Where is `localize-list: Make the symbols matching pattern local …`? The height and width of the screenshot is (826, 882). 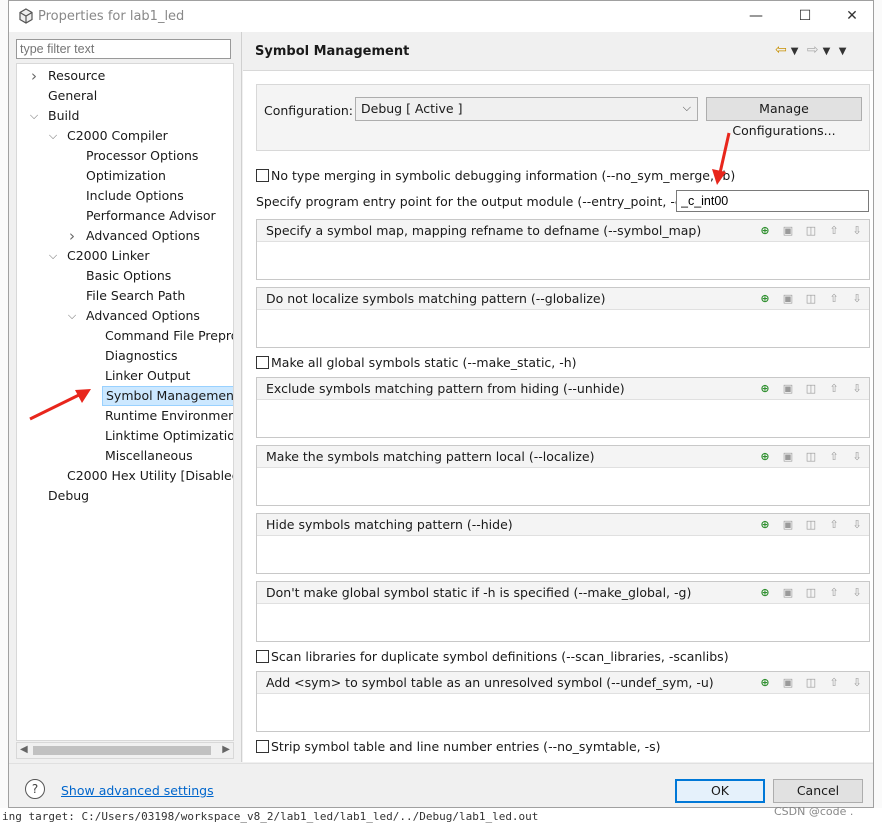 localize-list: Make the symbols matching pattern local … is located at coordinates (563, 475).